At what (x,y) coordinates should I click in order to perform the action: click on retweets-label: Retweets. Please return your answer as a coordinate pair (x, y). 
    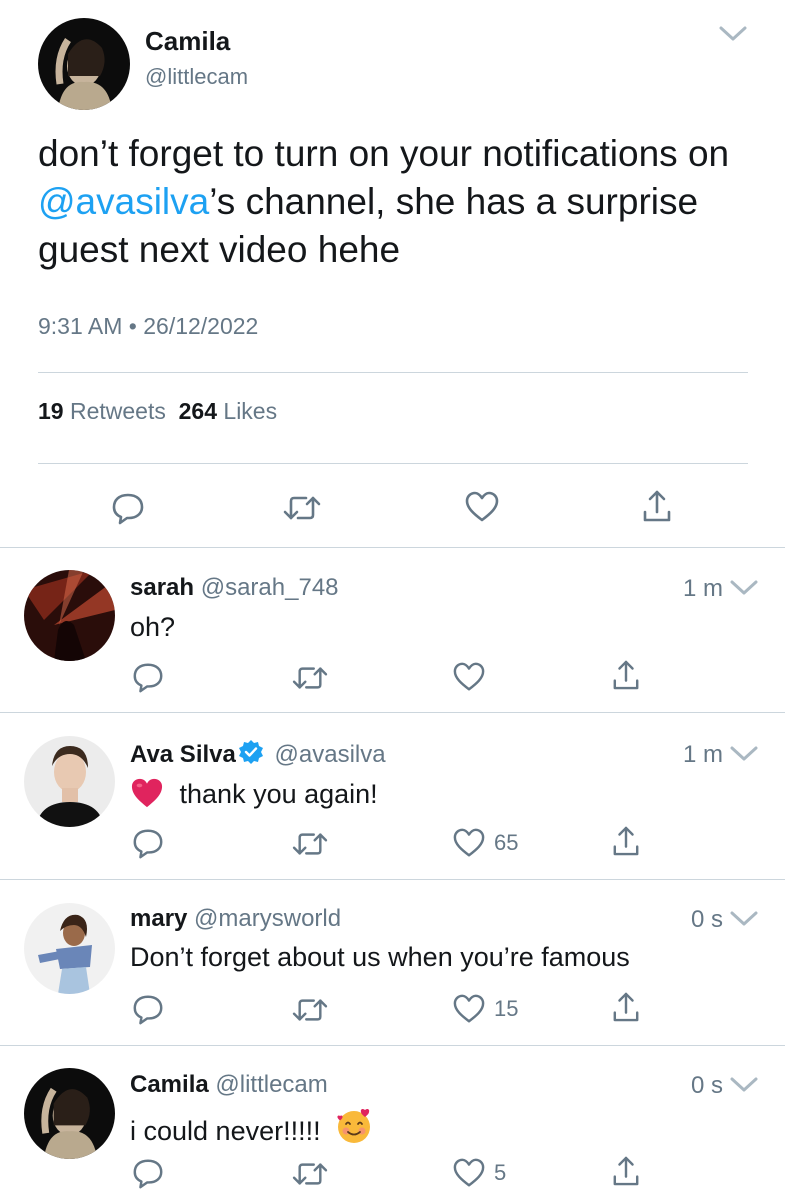
    Looking at the image, I should click on (117, 411).